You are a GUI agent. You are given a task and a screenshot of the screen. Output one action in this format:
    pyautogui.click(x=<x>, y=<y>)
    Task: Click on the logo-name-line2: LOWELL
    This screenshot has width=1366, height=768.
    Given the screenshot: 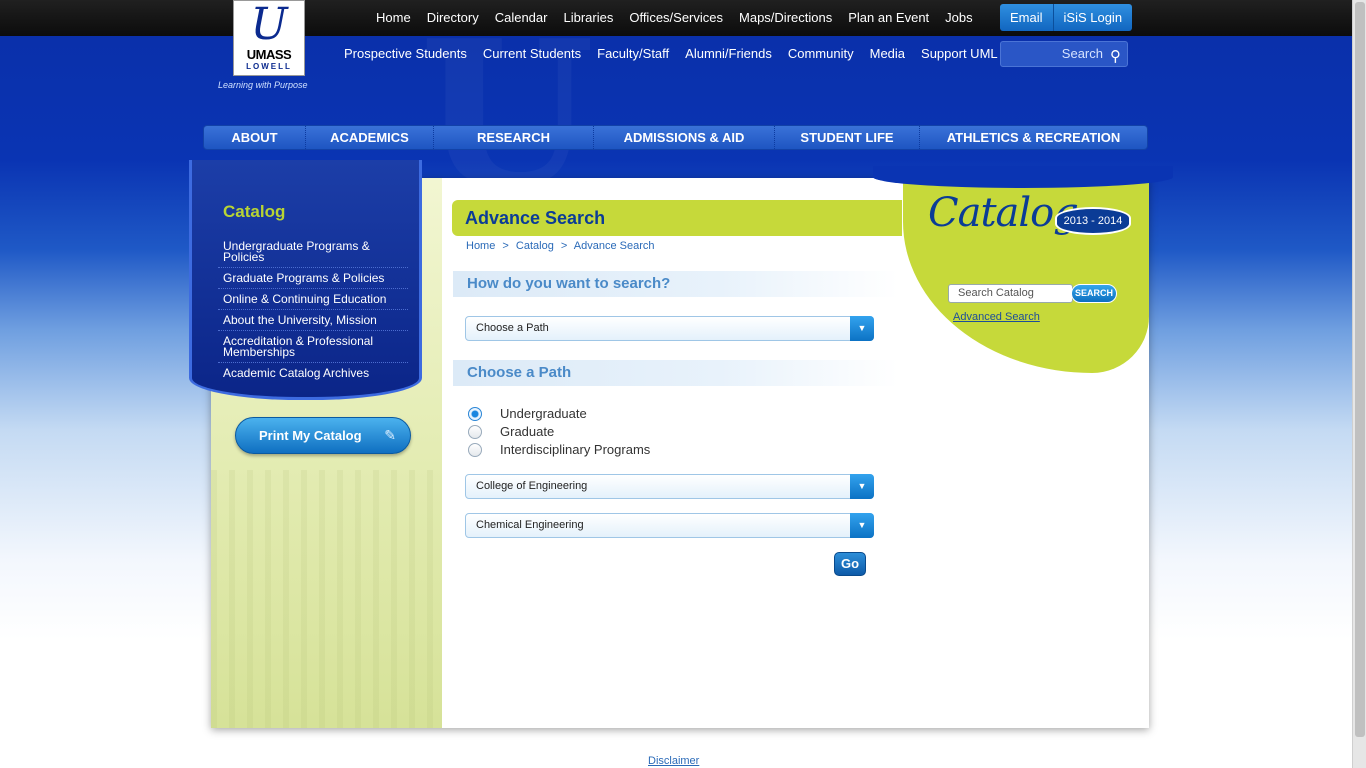 What is the action you would take?
    pyautogui.click(x=269, y=66)
    